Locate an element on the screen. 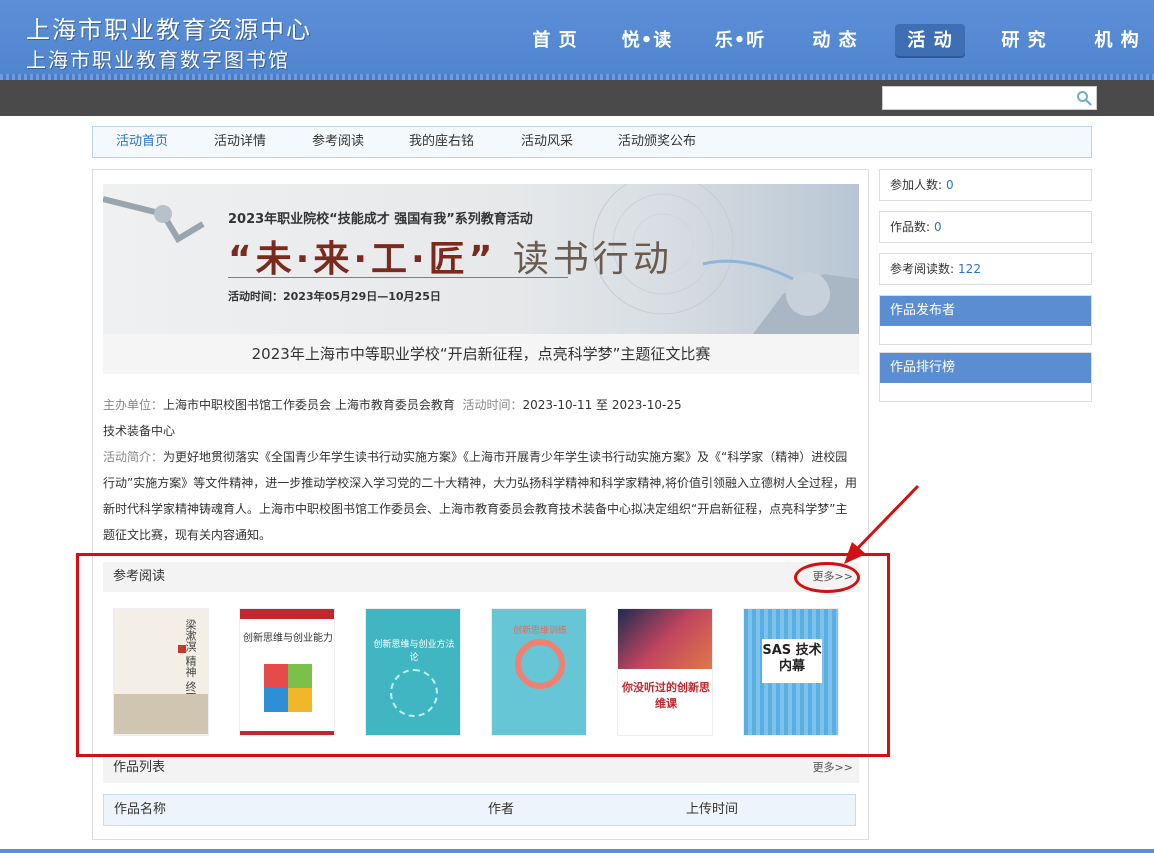 This screenshot has height=853, width=1154. subnav-activity-gallery: 活动风采 is located at coordinates (547, 142).